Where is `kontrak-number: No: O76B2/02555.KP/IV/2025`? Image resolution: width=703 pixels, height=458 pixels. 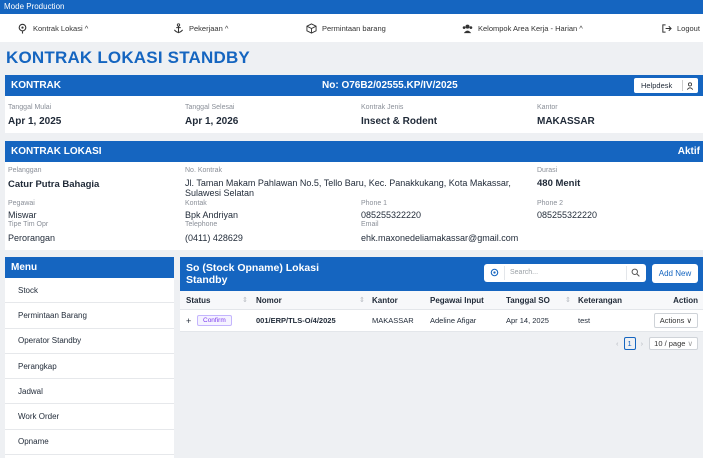
kontrak-number: No: O76B2/02555.KP/IV/2025 is located at coordinates (390, 85).